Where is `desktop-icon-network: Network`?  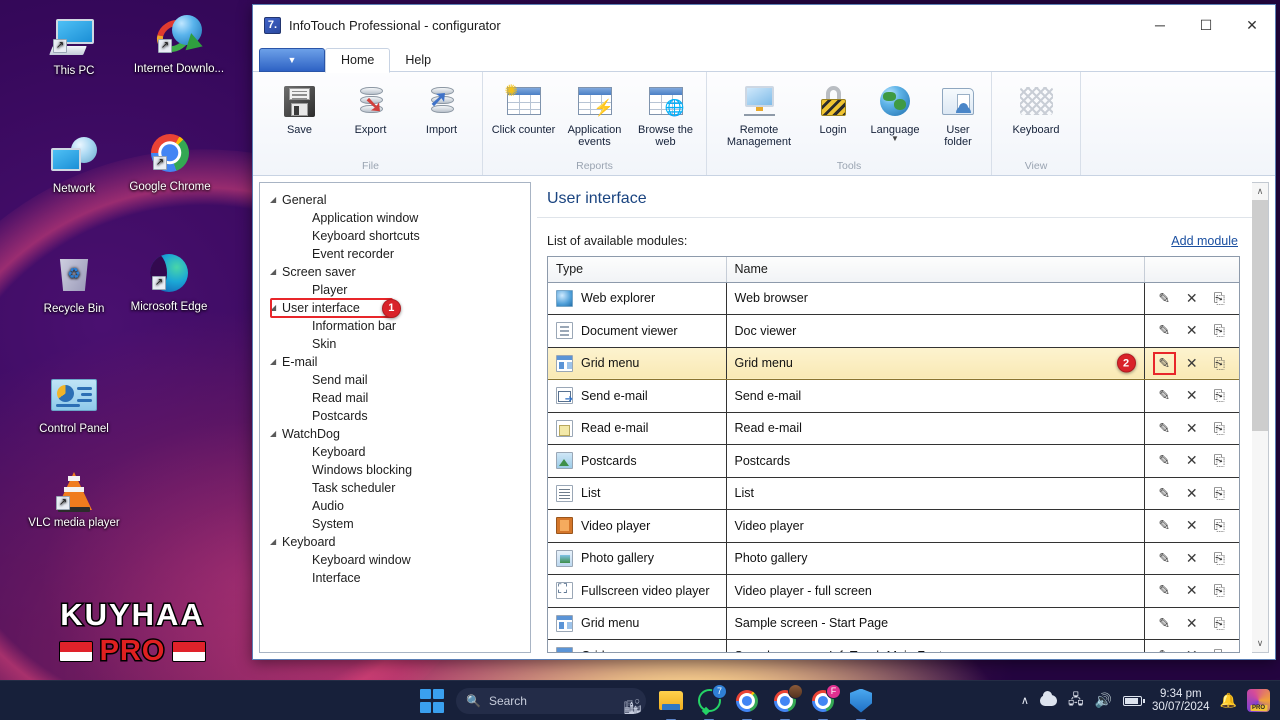
desktop-icon-network: Network is located at coordinates (74, 163).